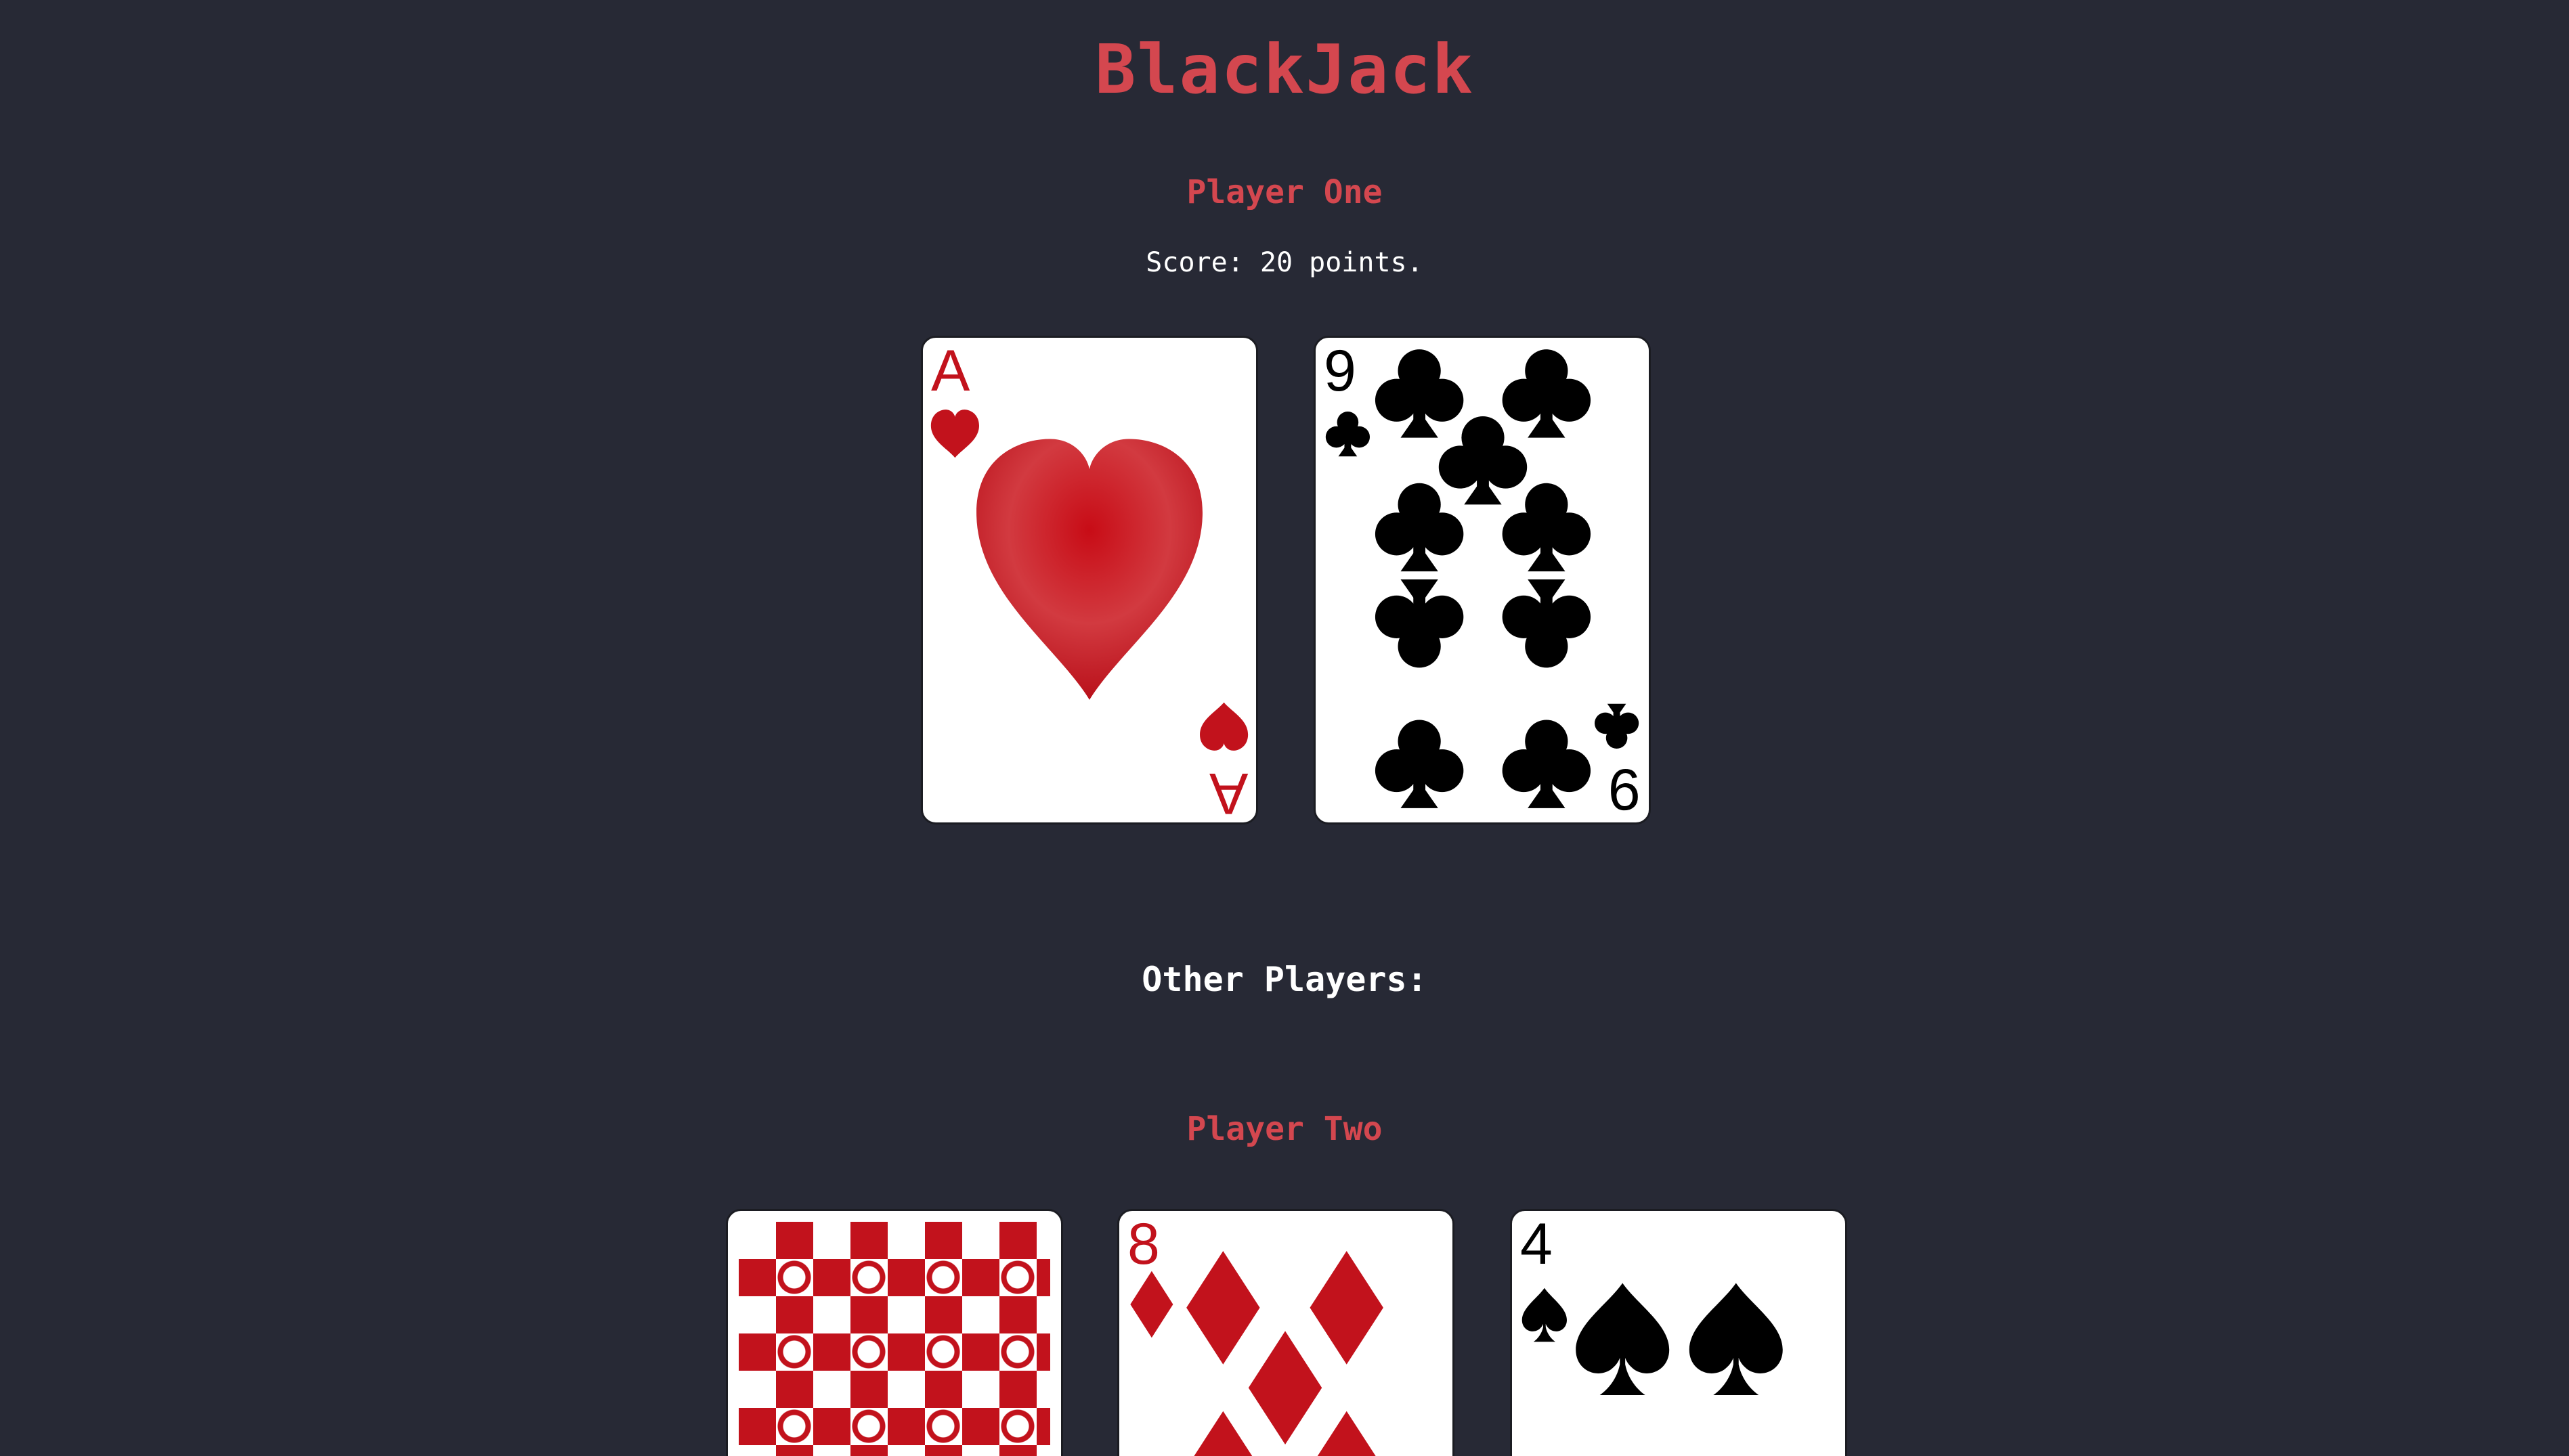 Image resolution: width=2569 pixels, height=1456 pixels. I want to click on player-two-card-four-of-spades: 4, so click(1679, 1332).